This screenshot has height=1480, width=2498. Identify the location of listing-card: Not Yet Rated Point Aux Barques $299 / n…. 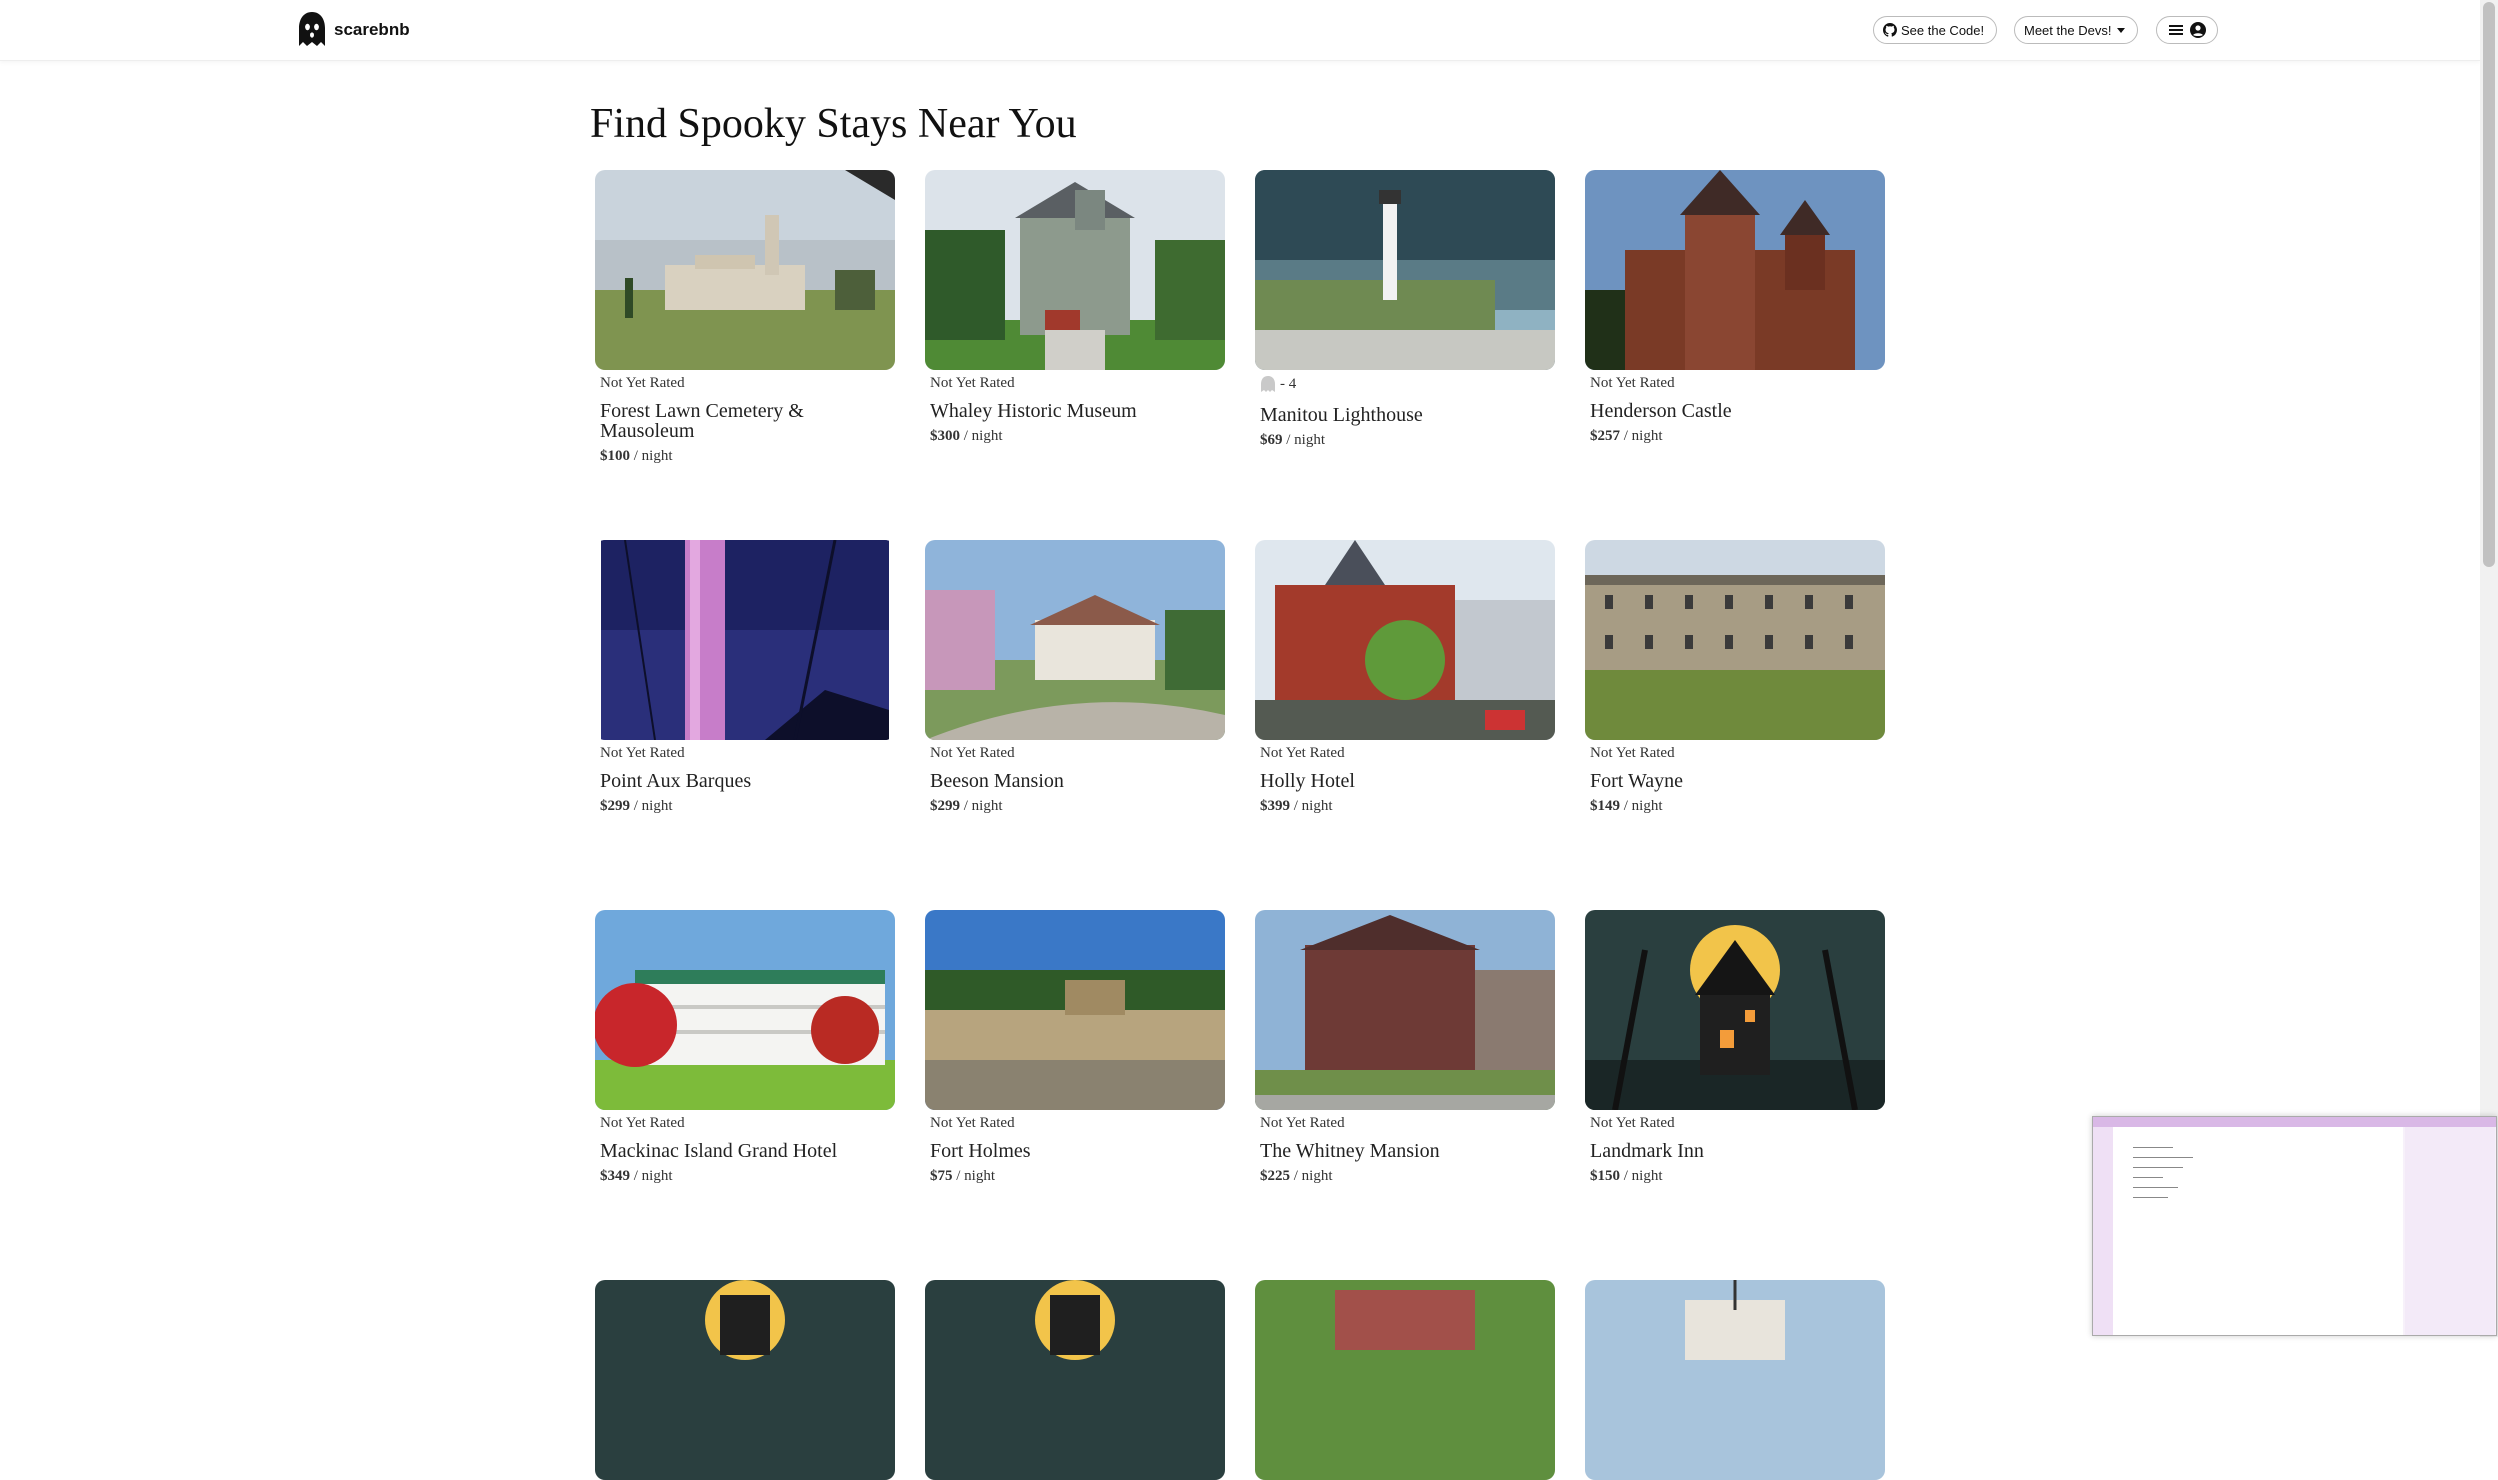
(745, 677).